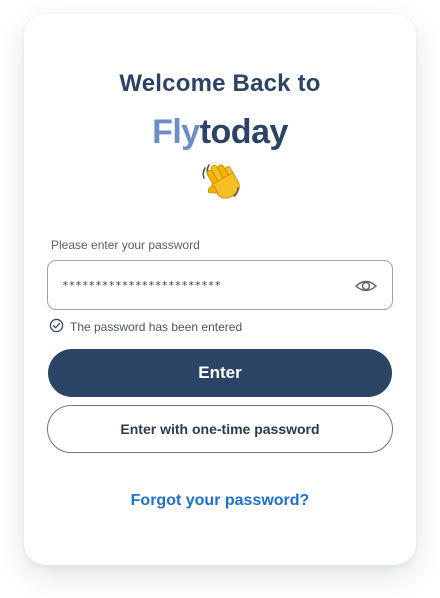  I want to click on enter-button: Enter, so click(220, 373).